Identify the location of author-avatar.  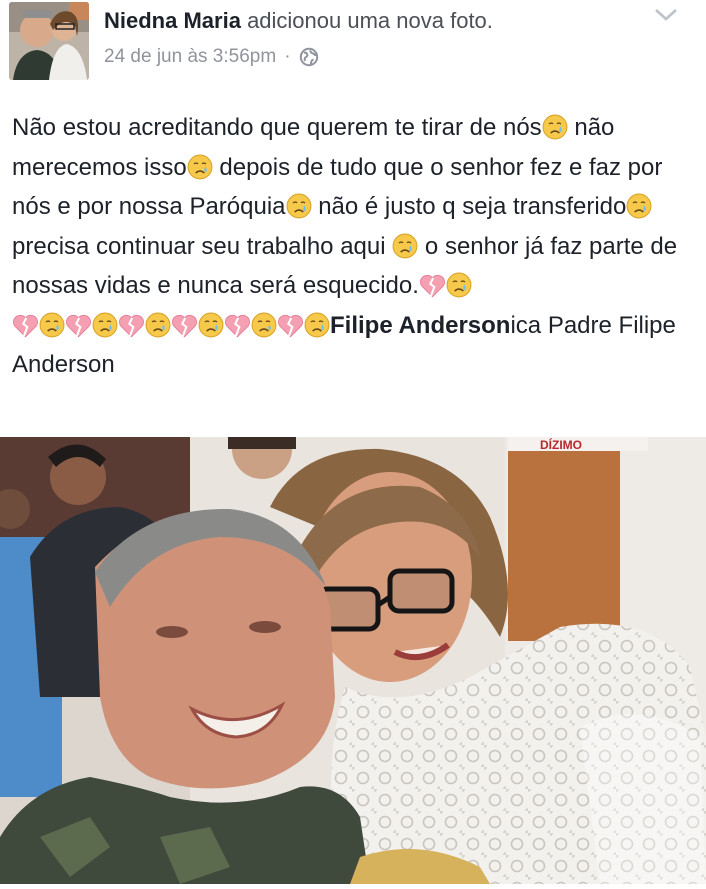
(49, 41).